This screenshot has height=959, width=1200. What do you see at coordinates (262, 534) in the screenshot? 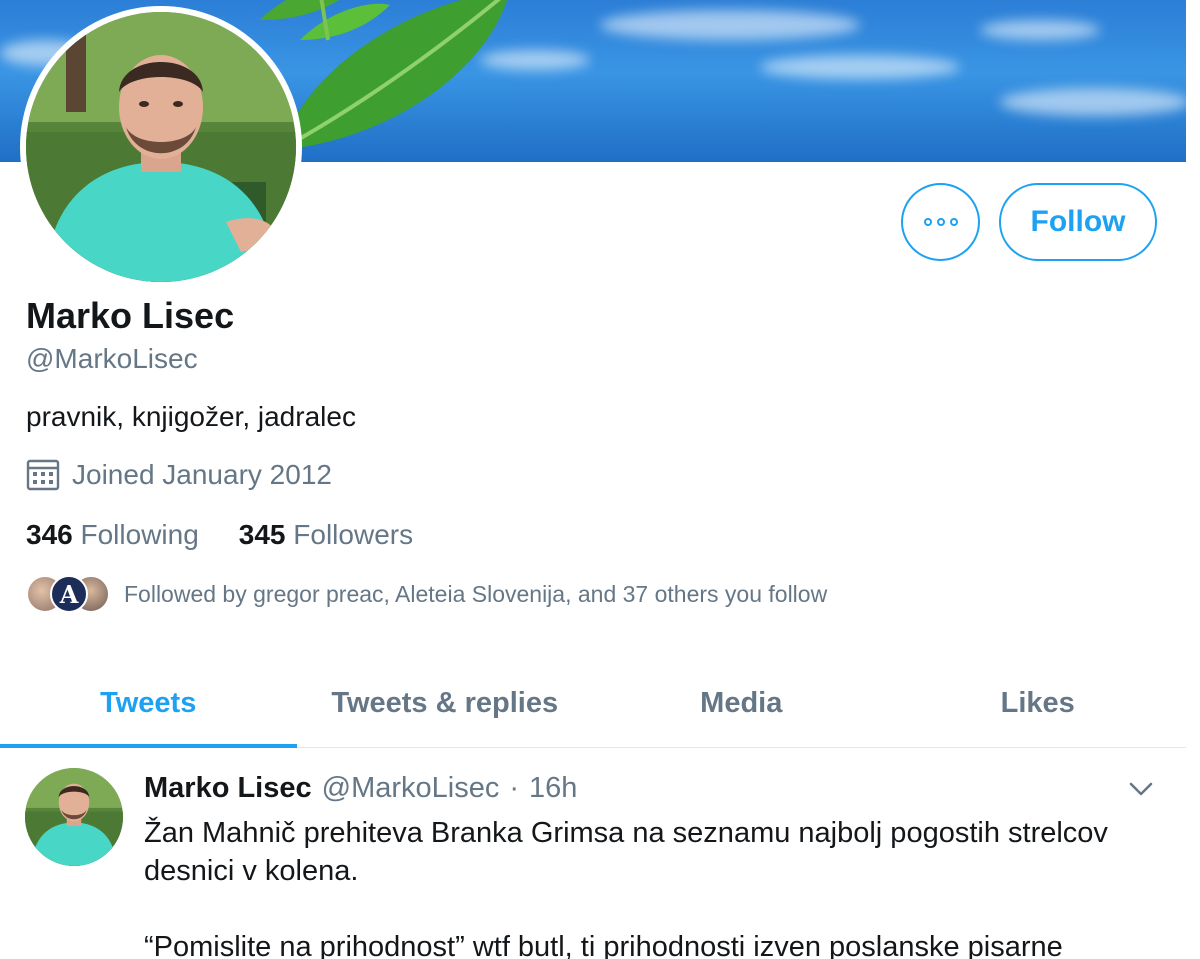
I see `followers-count: 345` at bounding box center [262, 534].